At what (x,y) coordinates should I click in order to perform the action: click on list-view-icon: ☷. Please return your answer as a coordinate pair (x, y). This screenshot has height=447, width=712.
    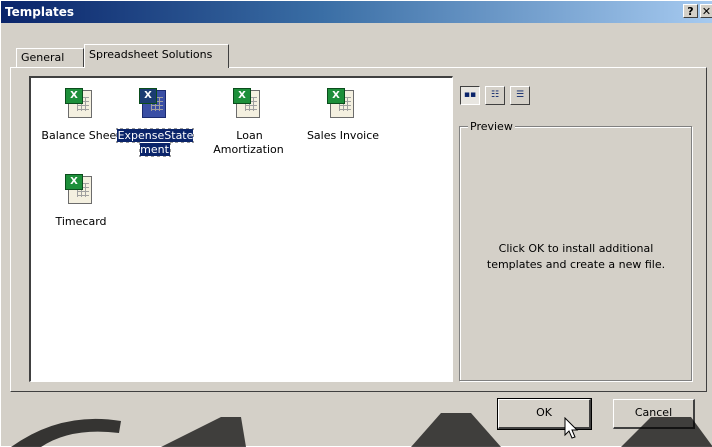
    Looking at the image, I should click on (495, 95).